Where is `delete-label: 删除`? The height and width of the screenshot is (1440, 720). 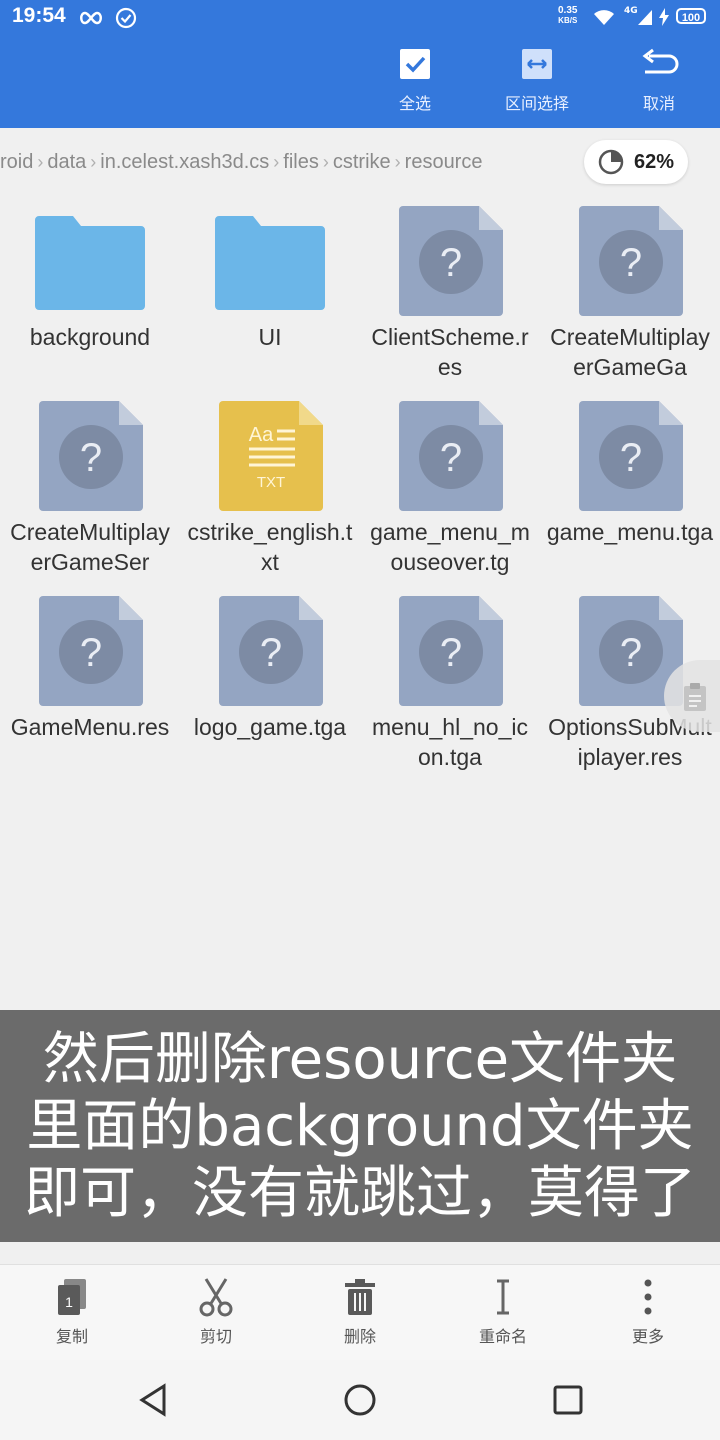 delete-label: 删除 is located at coordinates (359, 1336).